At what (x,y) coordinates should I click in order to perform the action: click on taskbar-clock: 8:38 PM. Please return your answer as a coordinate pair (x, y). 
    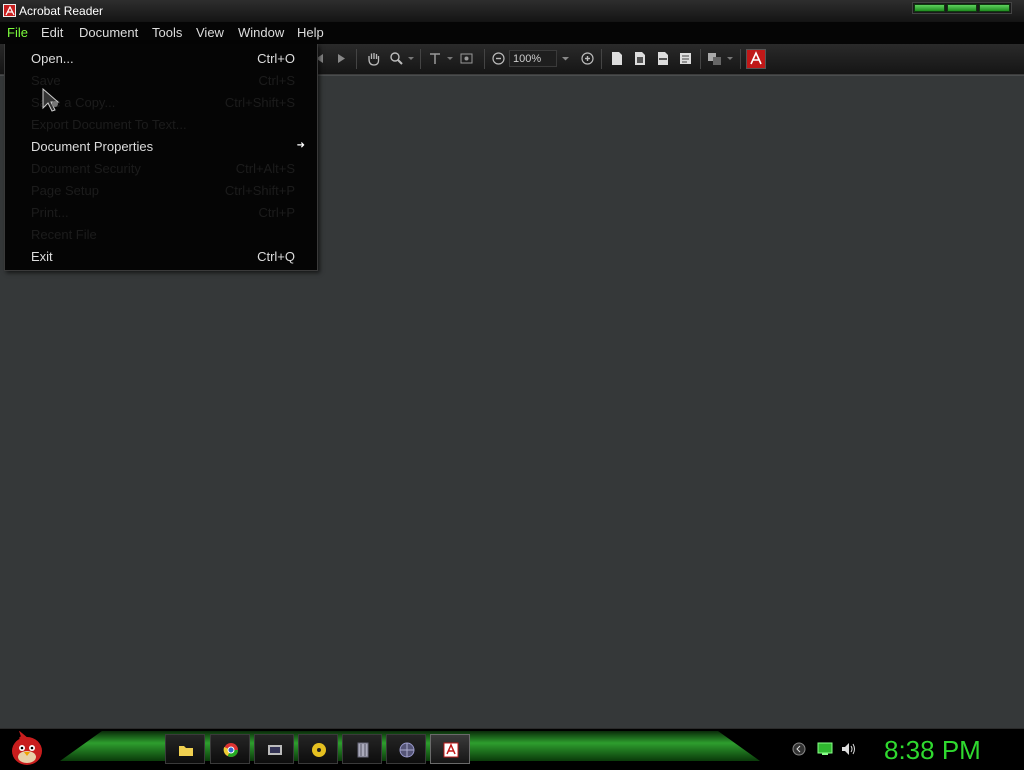
    Looking at the image, I should click on (932, 750).